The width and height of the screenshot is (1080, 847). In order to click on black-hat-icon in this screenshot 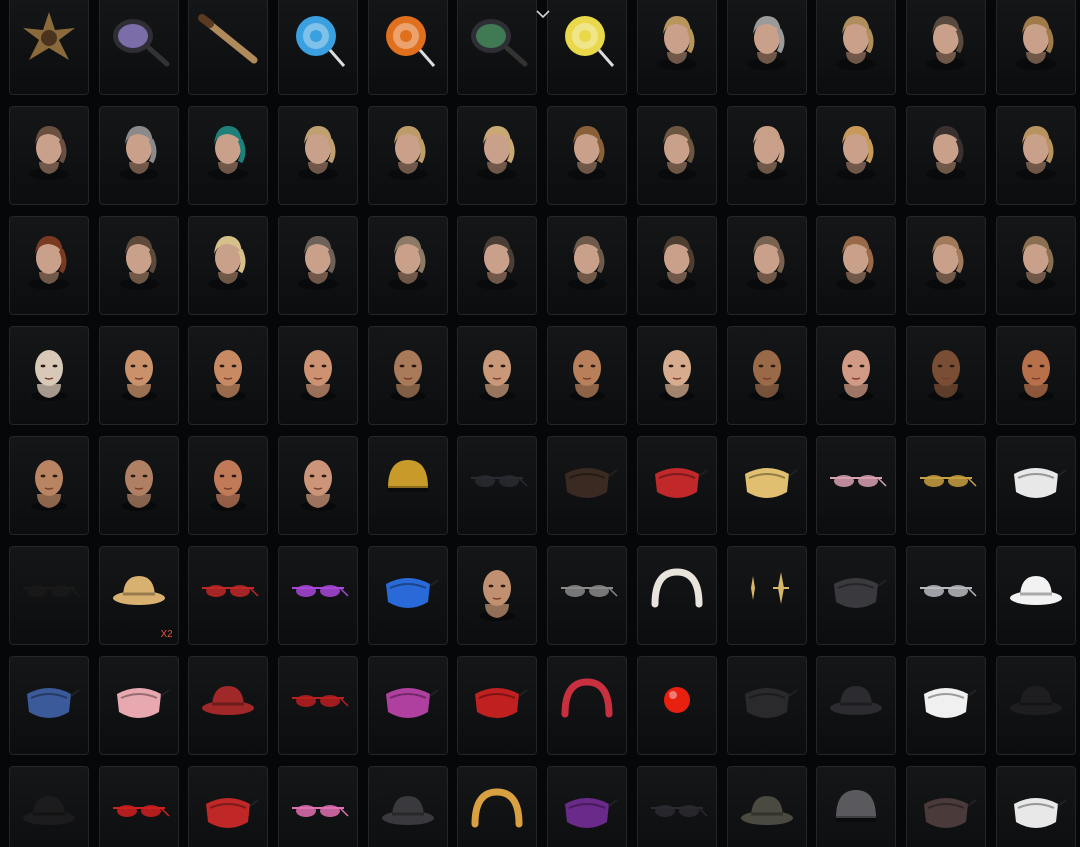, I will do `click(49, 807)`.